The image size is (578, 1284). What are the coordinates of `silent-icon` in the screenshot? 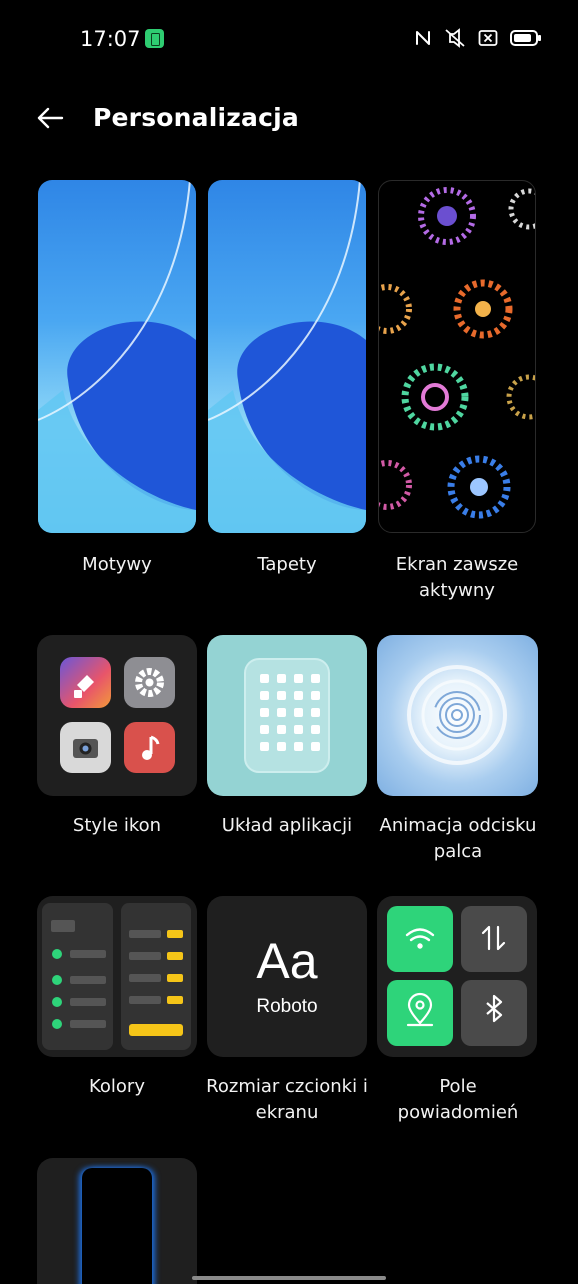 It's located at (455, 38).